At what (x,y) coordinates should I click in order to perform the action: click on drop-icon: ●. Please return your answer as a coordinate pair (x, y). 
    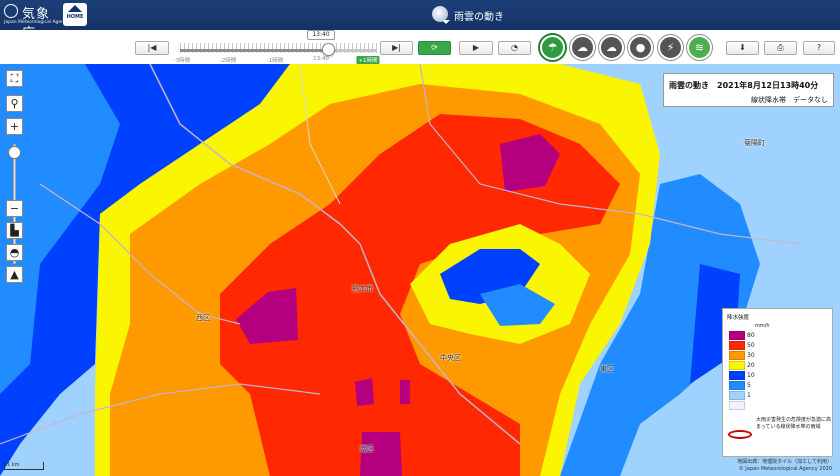
    Looking at the image, I should click on (640, 47).